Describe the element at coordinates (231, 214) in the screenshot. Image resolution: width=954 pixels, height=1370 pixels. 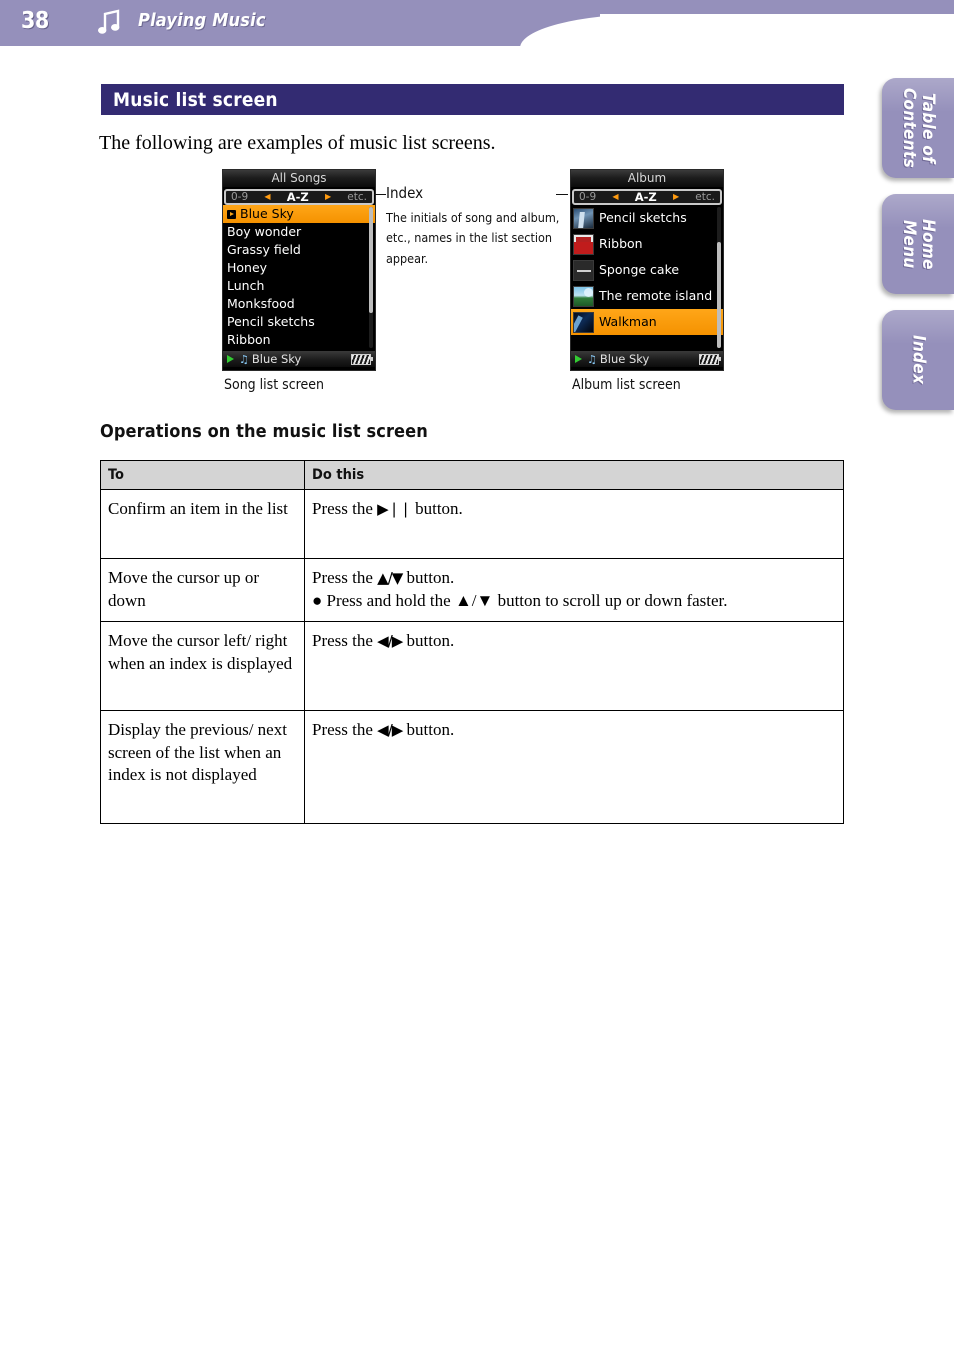
I see `now-playing-icon` at that location.